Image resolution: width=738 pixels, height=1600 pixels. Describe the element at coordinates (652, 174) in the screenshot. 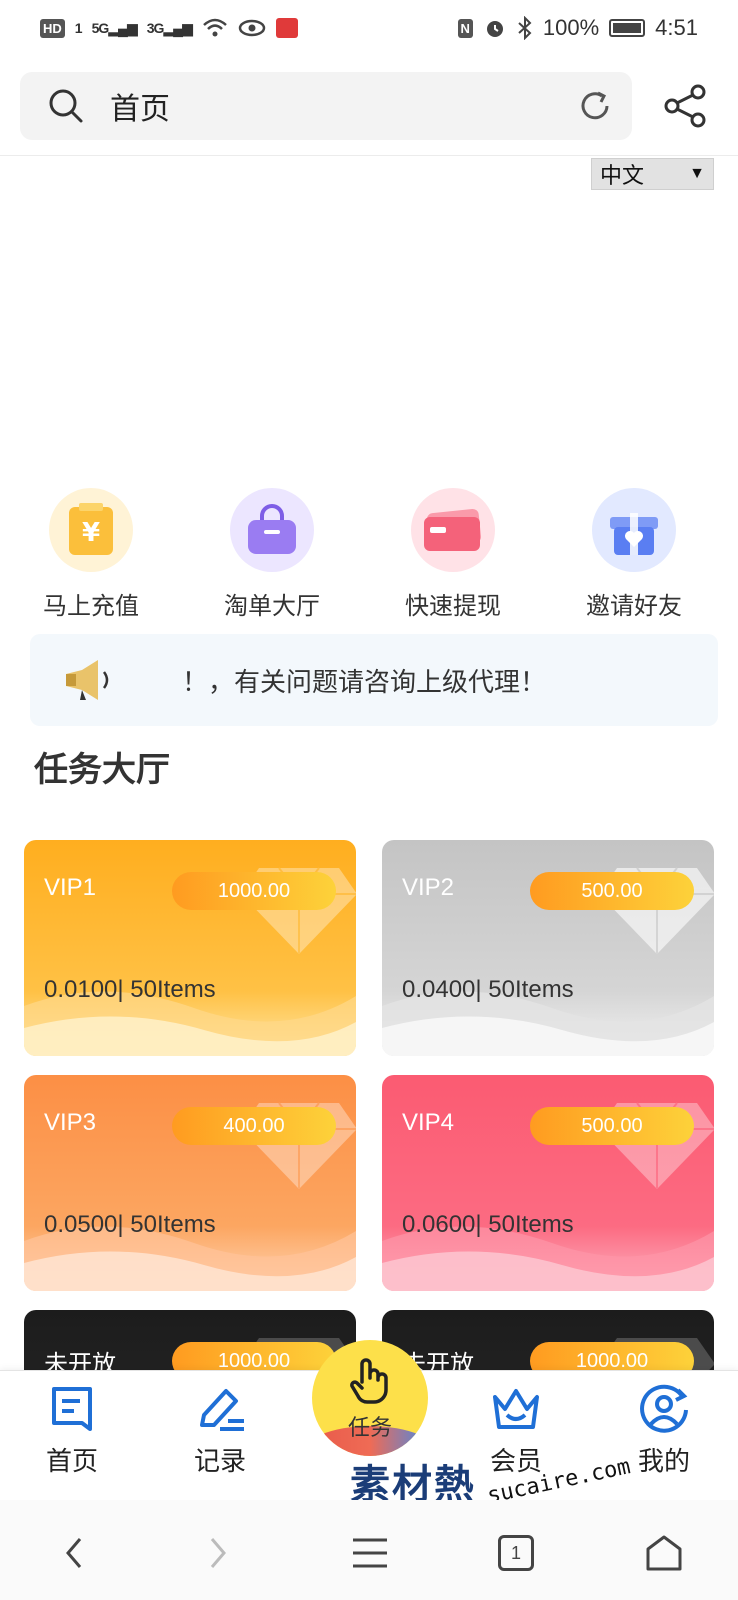

I see `language-select: 中文 ▼` at that location.